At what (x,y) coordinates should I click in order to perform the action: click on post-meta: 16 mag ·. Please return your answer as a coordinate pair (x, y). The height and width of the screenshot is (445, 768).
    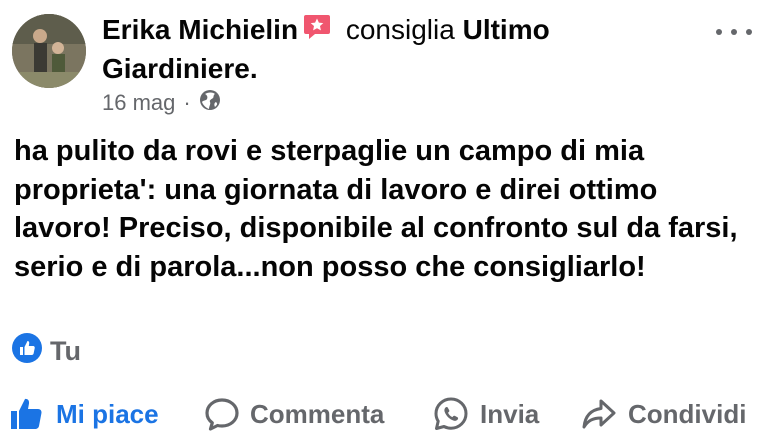
    Looking at the image, I should click on (161, 103).